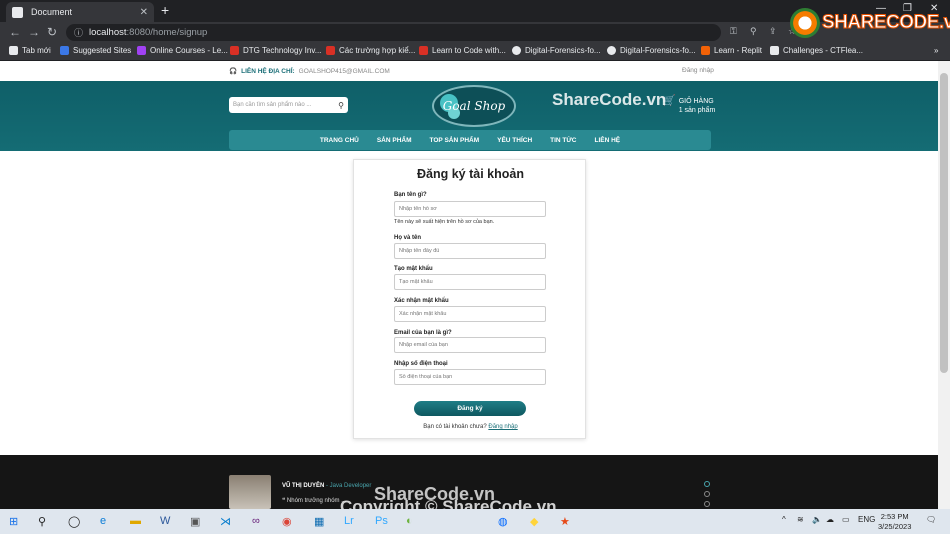 The height and width of the screenshot is (534, 950). What do you see at coordinates (611, 50) in the screenshot?
I see `github-icon` at bounding box center [611, 50].